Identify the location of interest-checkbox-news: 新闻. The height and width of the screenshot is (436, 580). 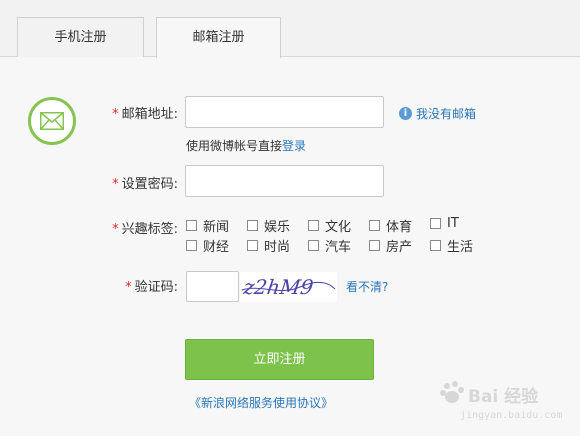
(207, 225).